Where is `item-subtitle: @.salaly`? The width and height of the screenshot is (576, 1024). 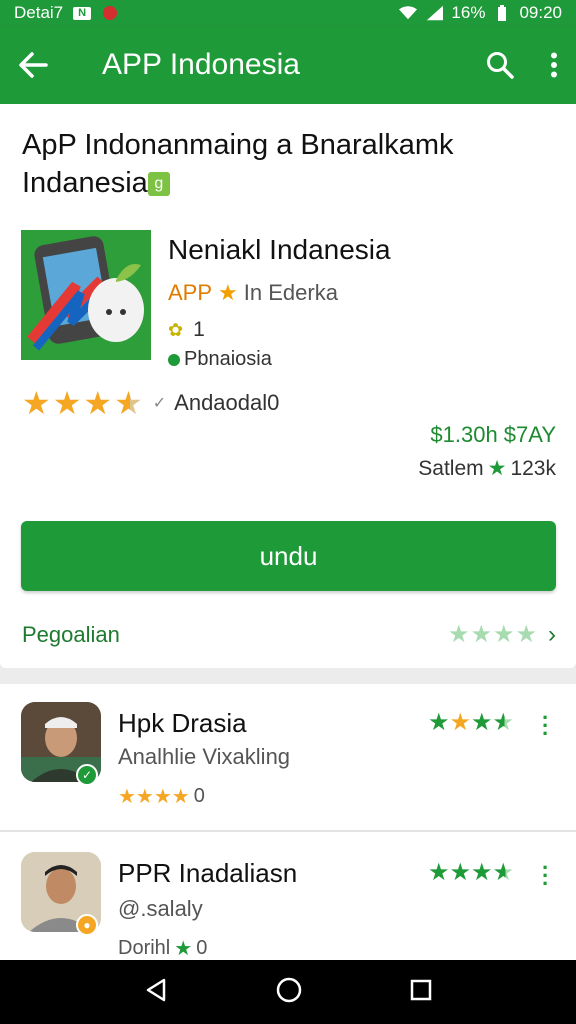 item-subtitle: @.salaly is located at coordinates (160, 908).